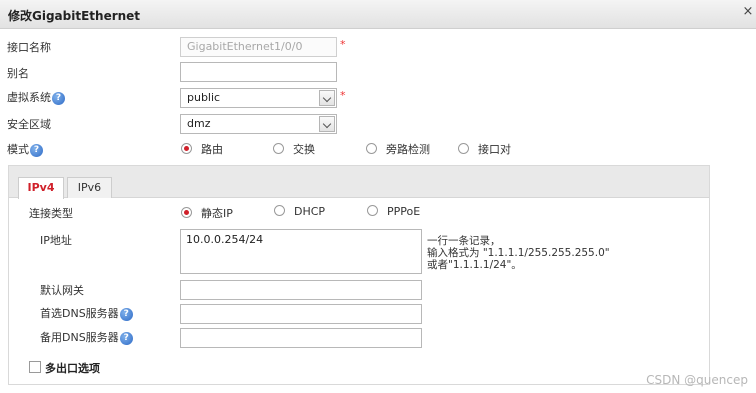 The height and width of the screenshot is (393, 756). What do you see at coordinates (408, 149) in the screenshot?
I see `mode-option-label: 旁路检测` at bounding box center [408, 149].